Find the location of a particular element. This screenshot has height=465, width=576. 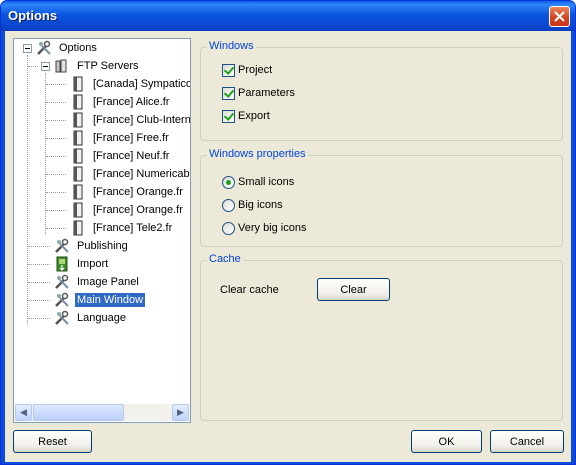

scroll-right-button: ▶ is located at coordinates (180, 412).